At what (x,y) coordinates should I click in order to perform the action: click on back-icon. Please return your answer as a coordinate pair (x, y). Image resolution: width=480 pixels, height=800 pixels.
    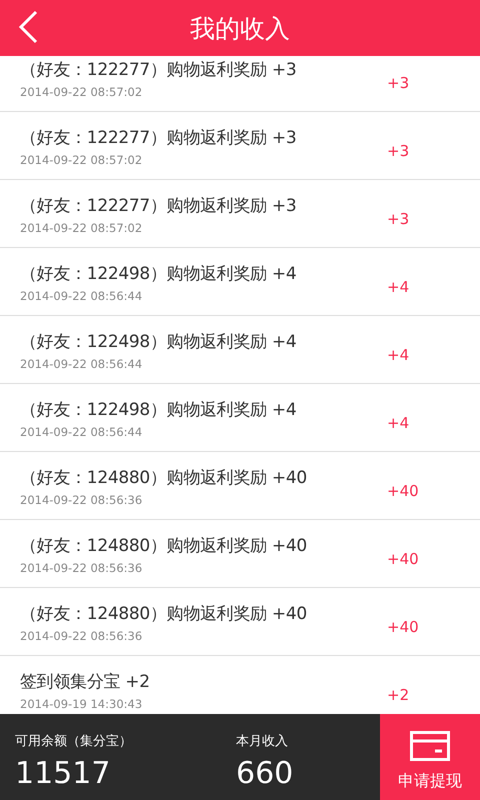
    Looking at the image, I should click on (28, 27).